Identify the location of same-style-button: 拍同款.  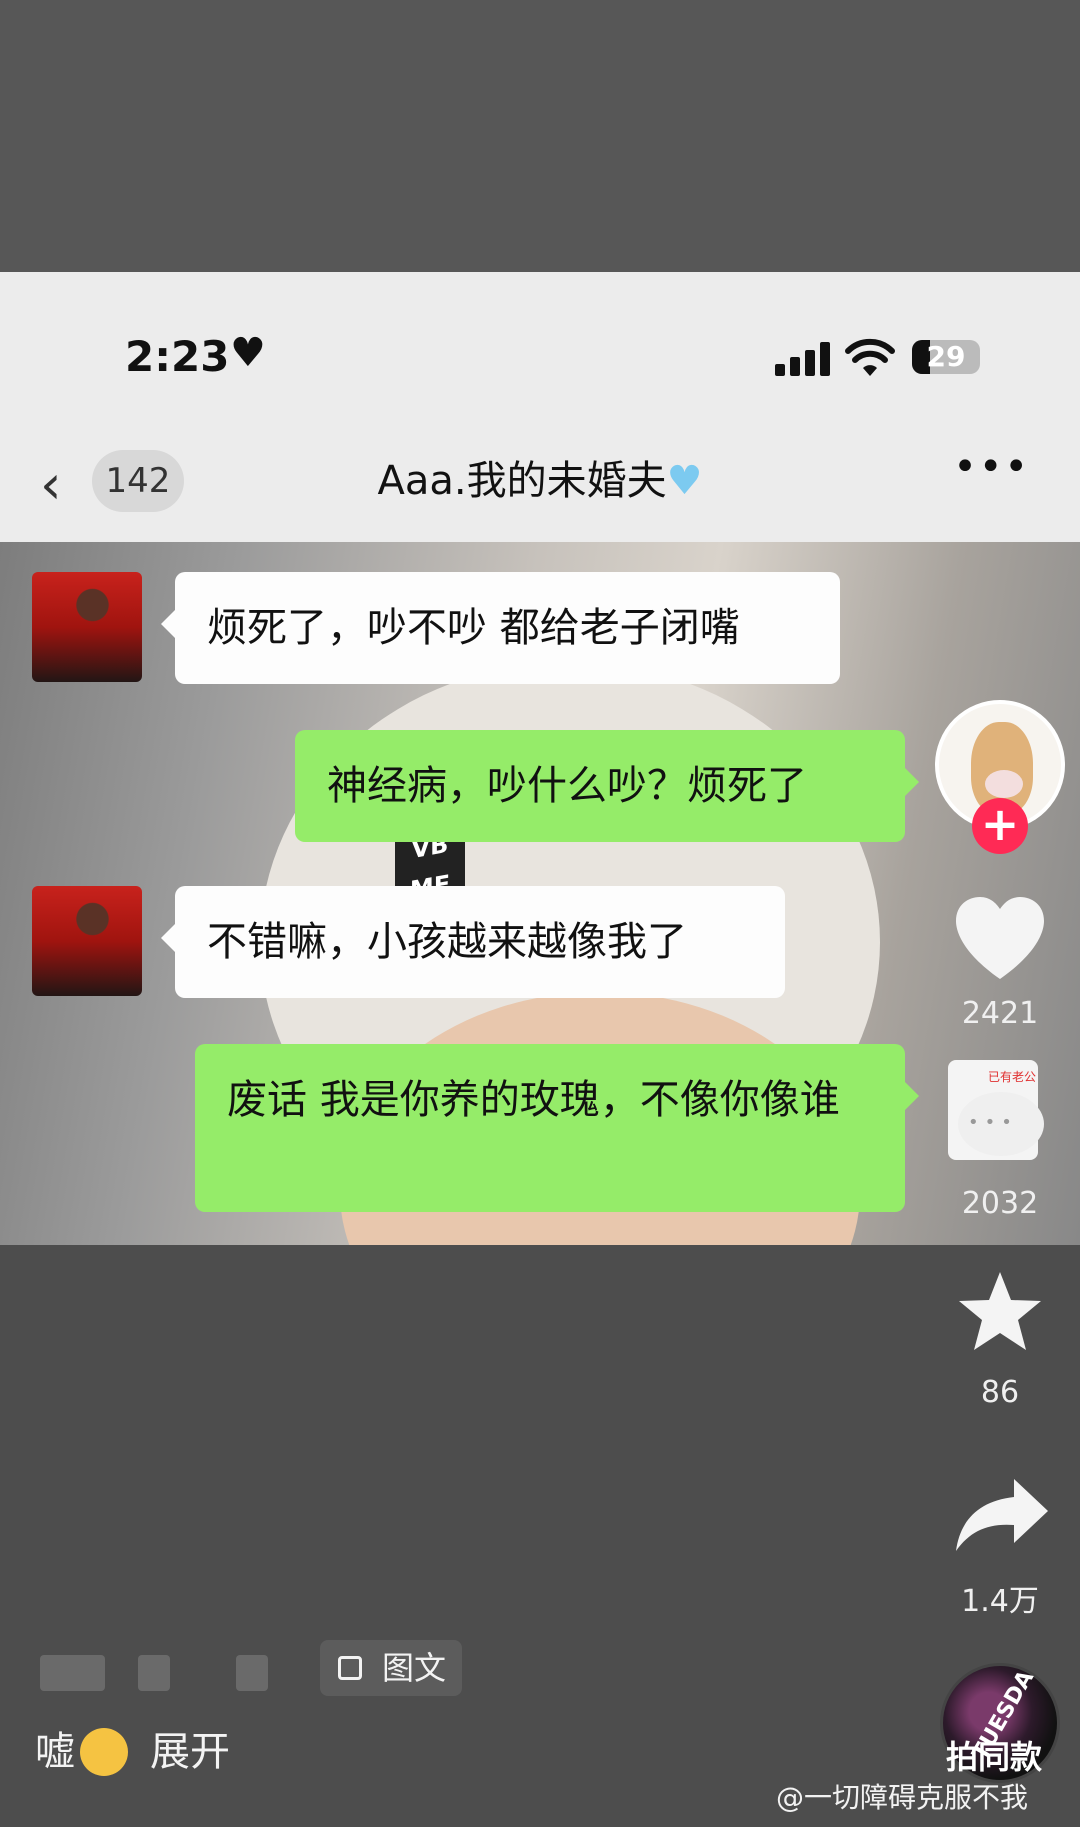
(994, 1755).